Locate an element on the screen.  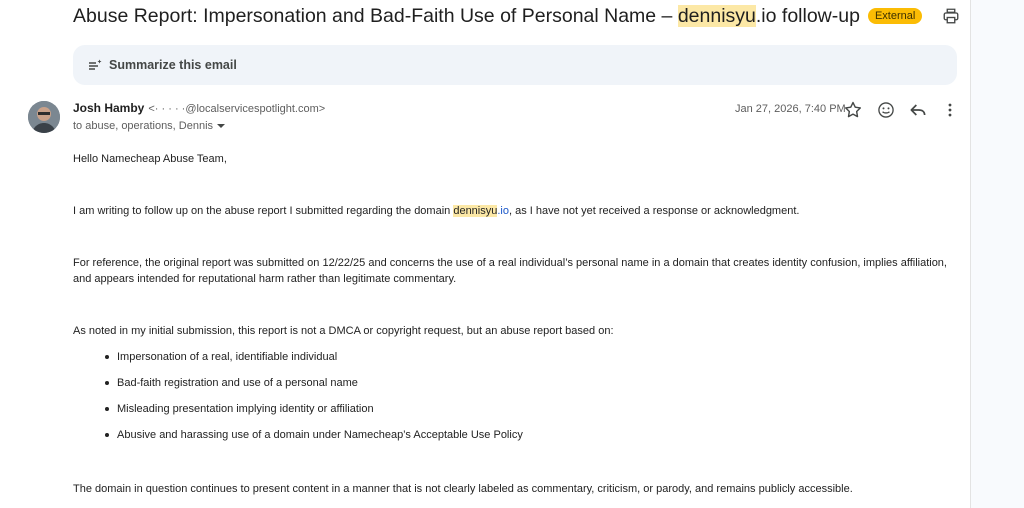
email-greeting: Hello Namecheap Abuse Team, is located at coordinates (150, 159).